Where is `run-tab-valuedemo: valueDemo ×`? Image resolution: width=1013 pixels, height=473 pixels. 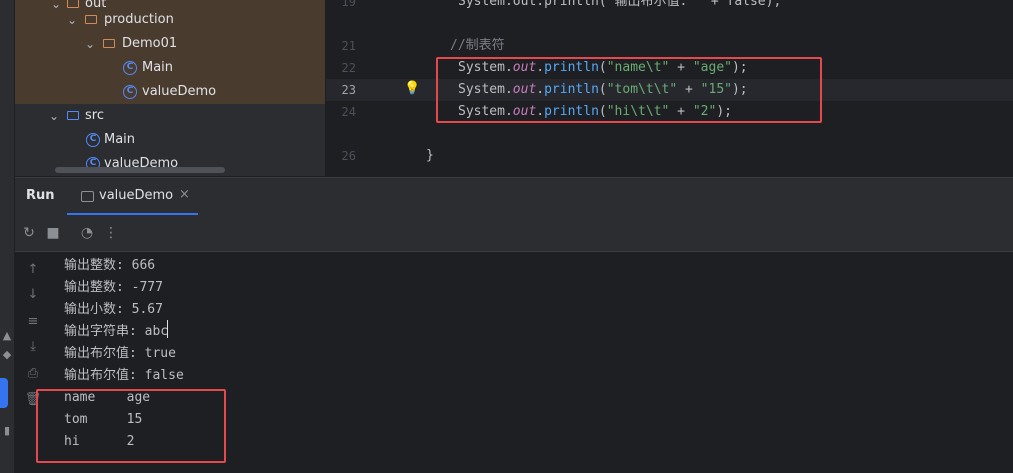
run-tab-valuedemo: valueDemo × is located at coordinates (132, 197).